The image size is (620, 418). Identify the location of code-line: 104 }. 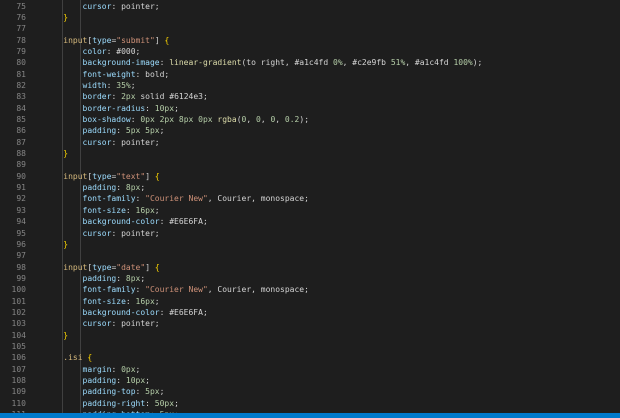
(310, 335).